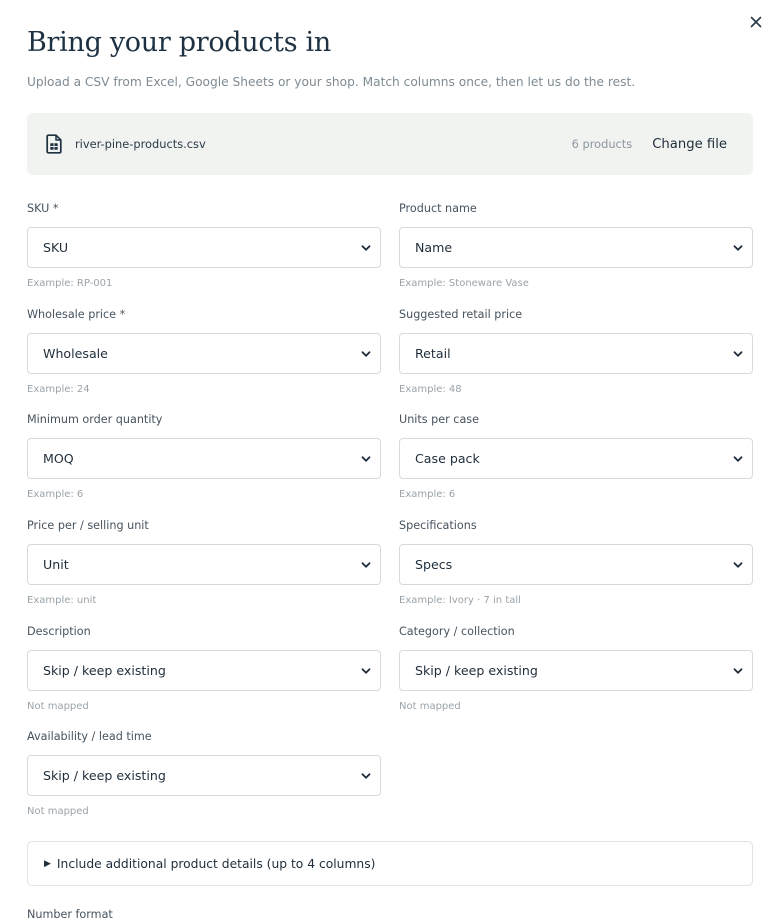  I want to click on field-label: Suggested retail price, so click(461, 314).